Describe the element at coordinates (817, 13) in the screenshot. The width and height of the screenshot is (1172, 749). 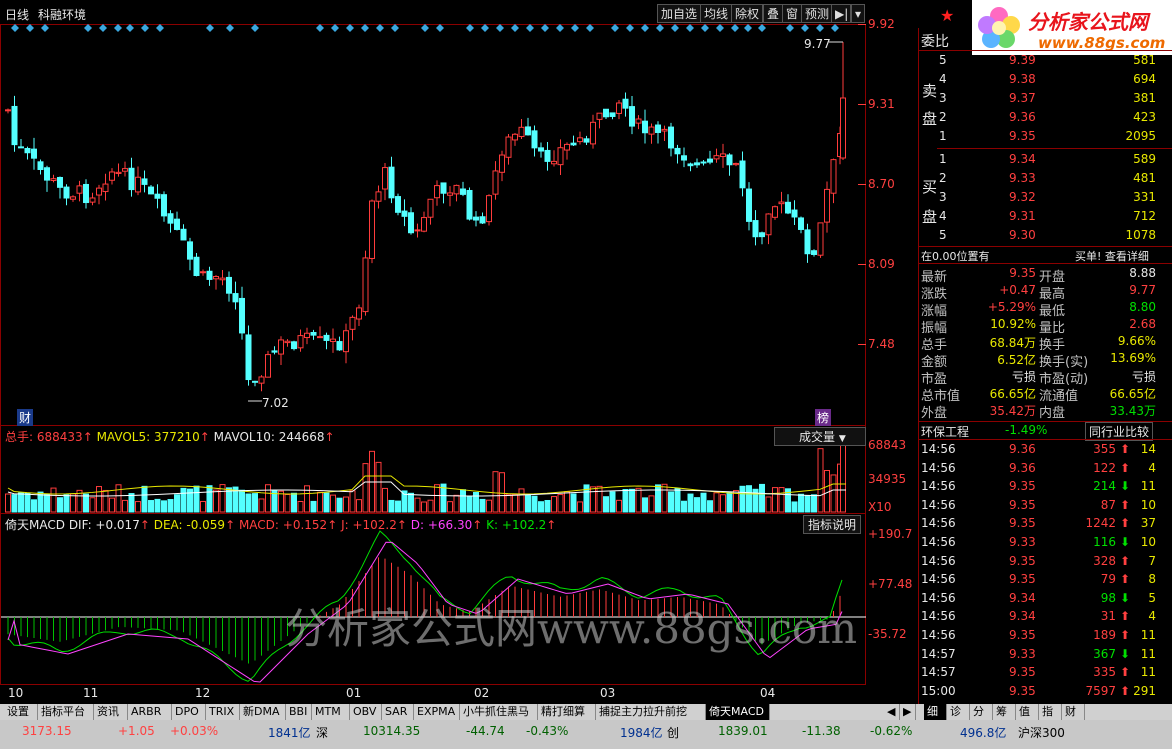
I see `forecast-button: 预测` at that location.